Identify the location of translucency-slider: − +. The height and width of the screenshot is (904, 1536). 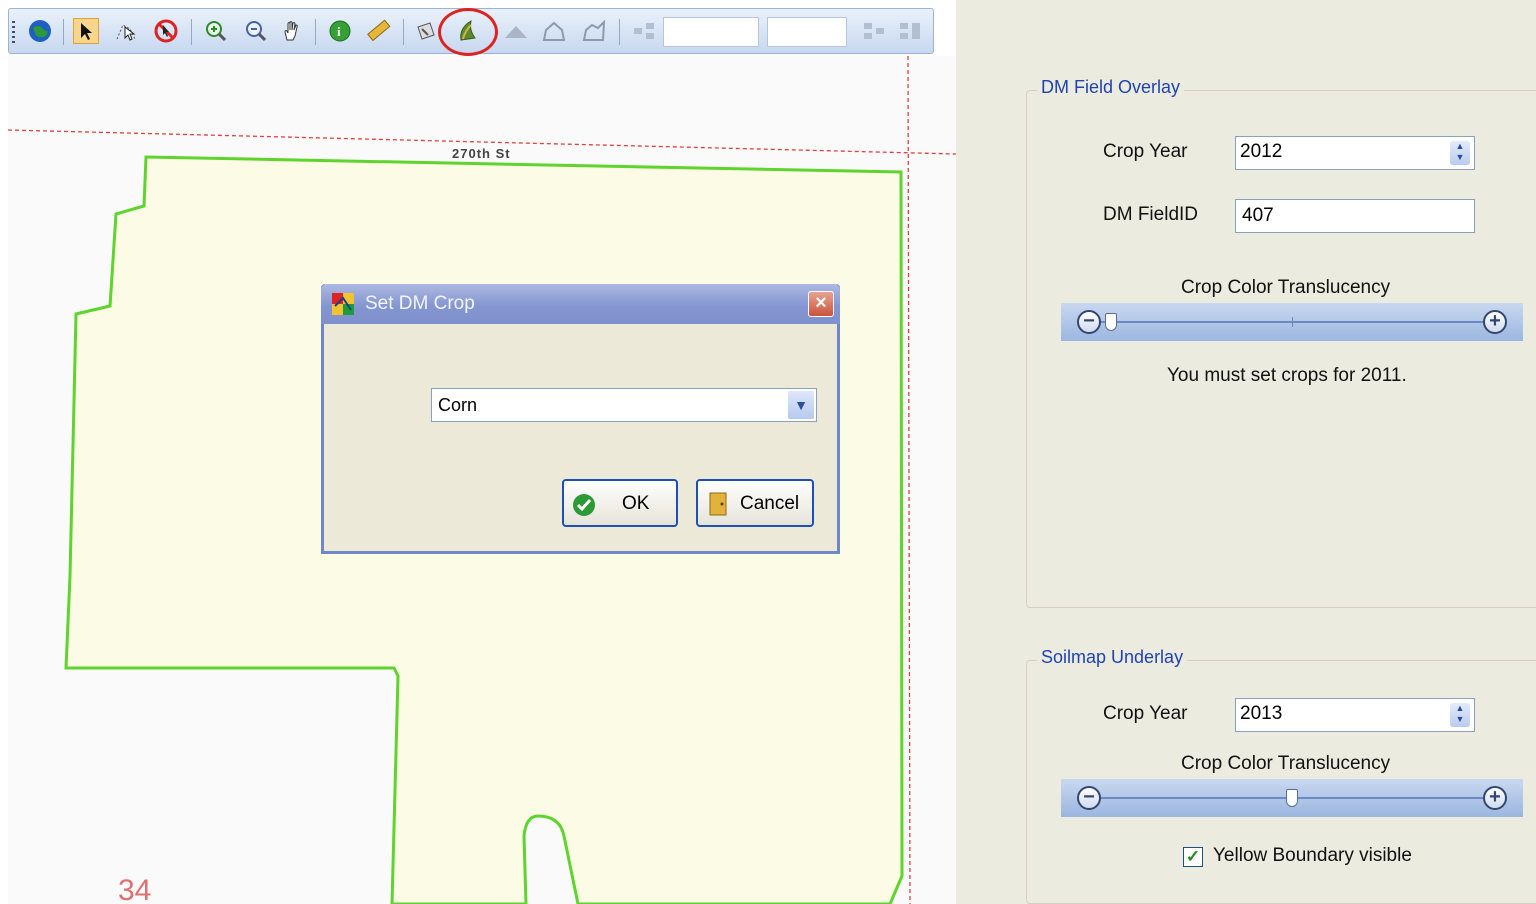
(1292, 322).